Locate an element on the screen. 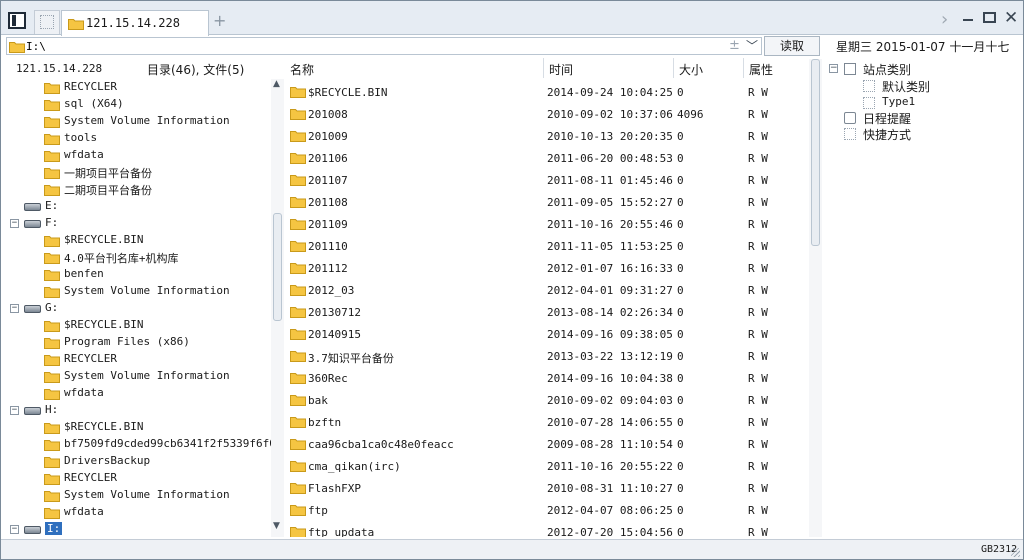  file-row: FlashFXP 2010-08-31 11:10:27 0 R W is located at coordinates (547, 488).